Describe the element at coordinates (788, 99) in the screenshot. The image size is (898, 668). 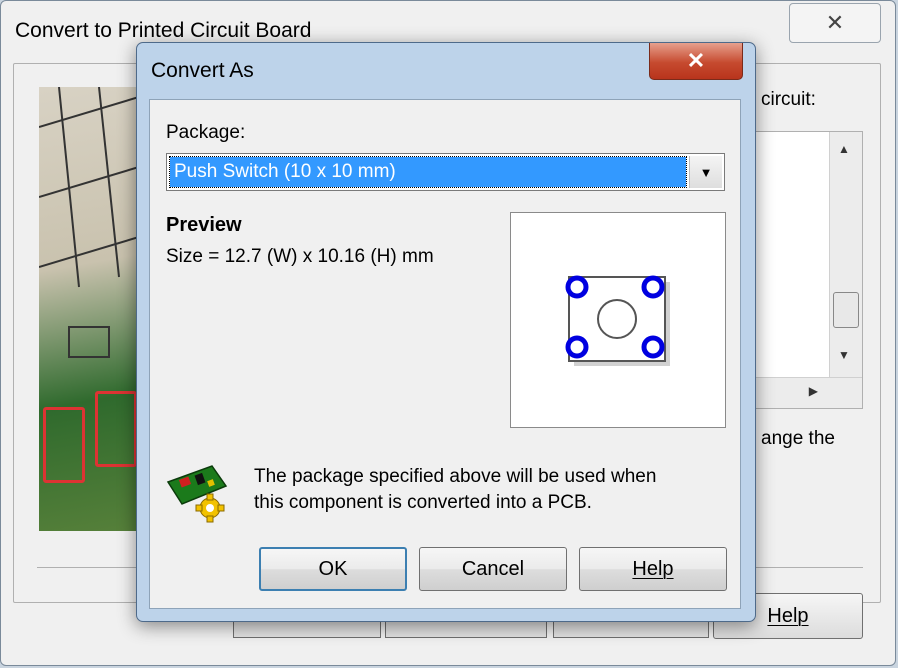
I see `circuit-label: circuit:` at that location.